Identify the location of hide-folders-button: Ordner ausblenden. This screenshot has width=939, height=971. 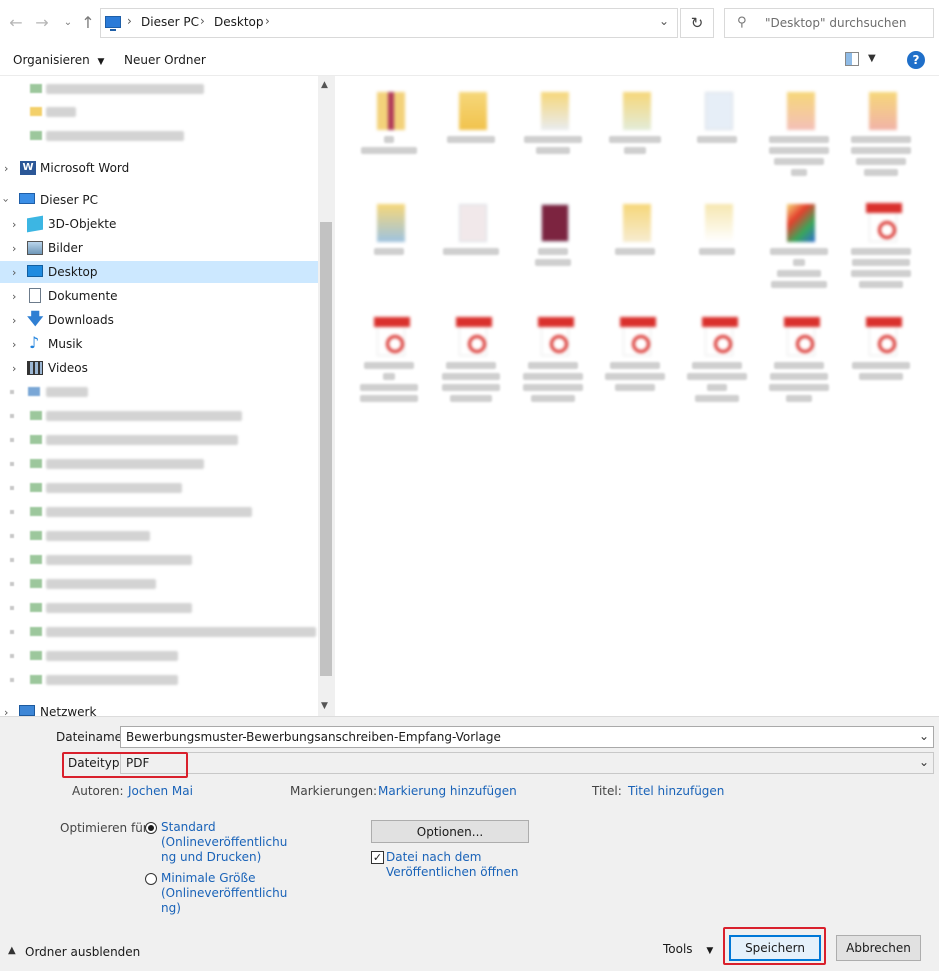
(82, 952).